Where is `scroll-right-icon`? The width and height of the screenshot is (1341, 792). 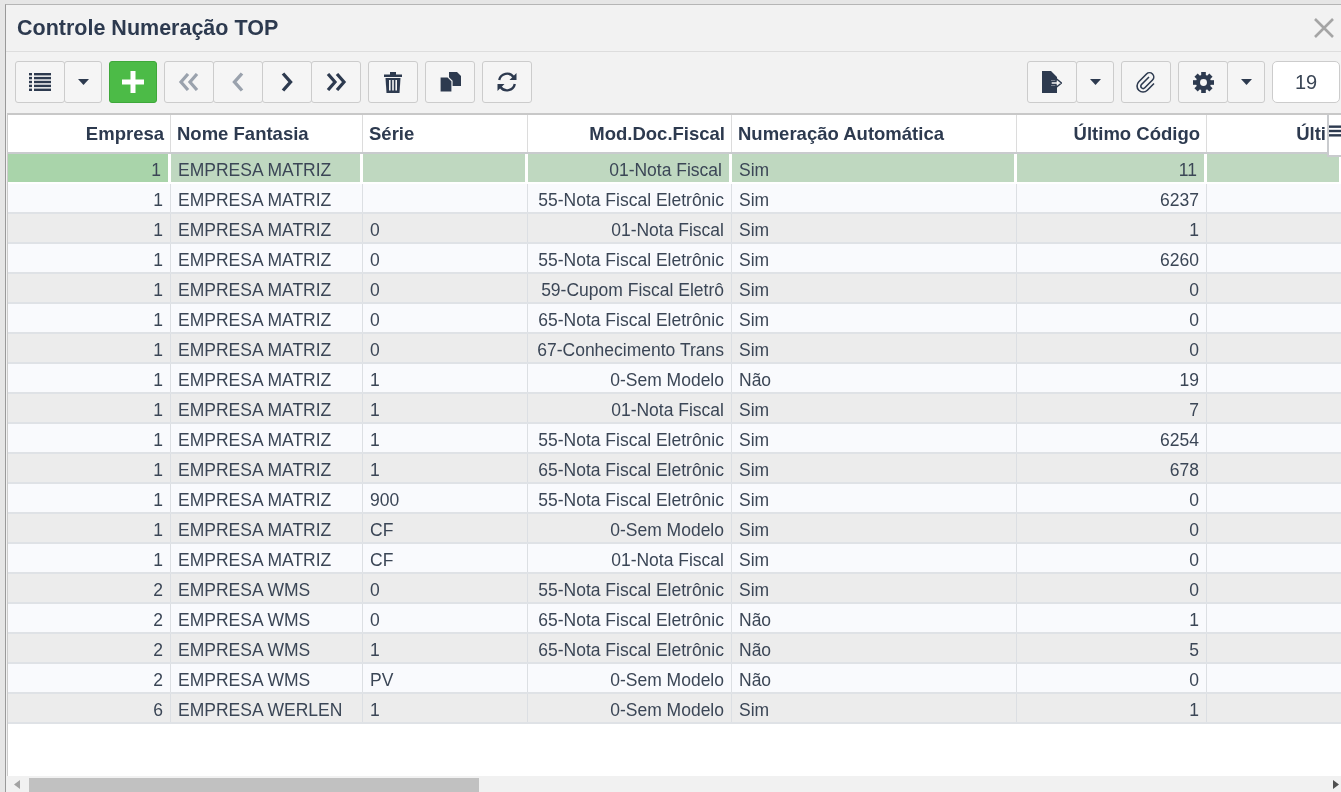 scroll-right-icon is located at coordinates (1336, 784).